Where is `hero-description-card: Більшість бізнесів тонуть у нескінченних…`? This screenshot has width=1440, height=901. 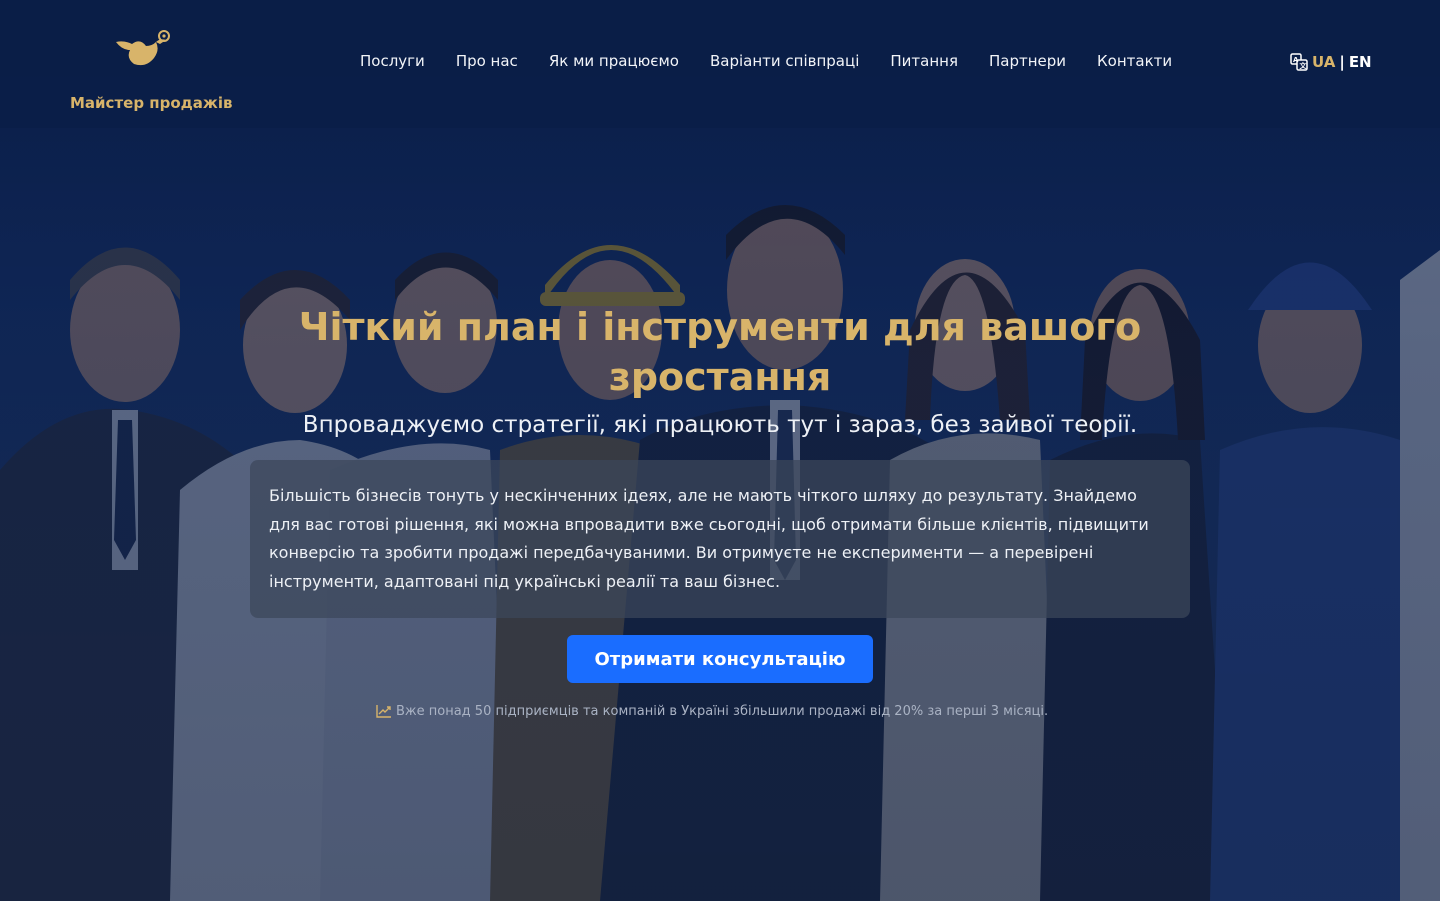 hero-description-card: Більшість бізнесів тонуть у нескінченних… is located at coordinates (720, 539).